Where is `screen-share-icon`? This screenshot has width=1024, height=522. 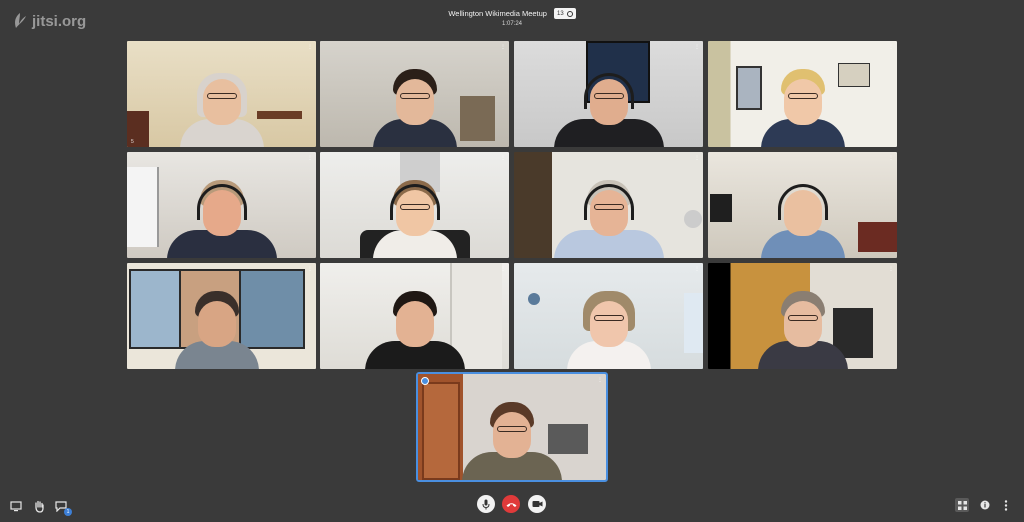
screen-share-icon is located at coordinates (16, 505).